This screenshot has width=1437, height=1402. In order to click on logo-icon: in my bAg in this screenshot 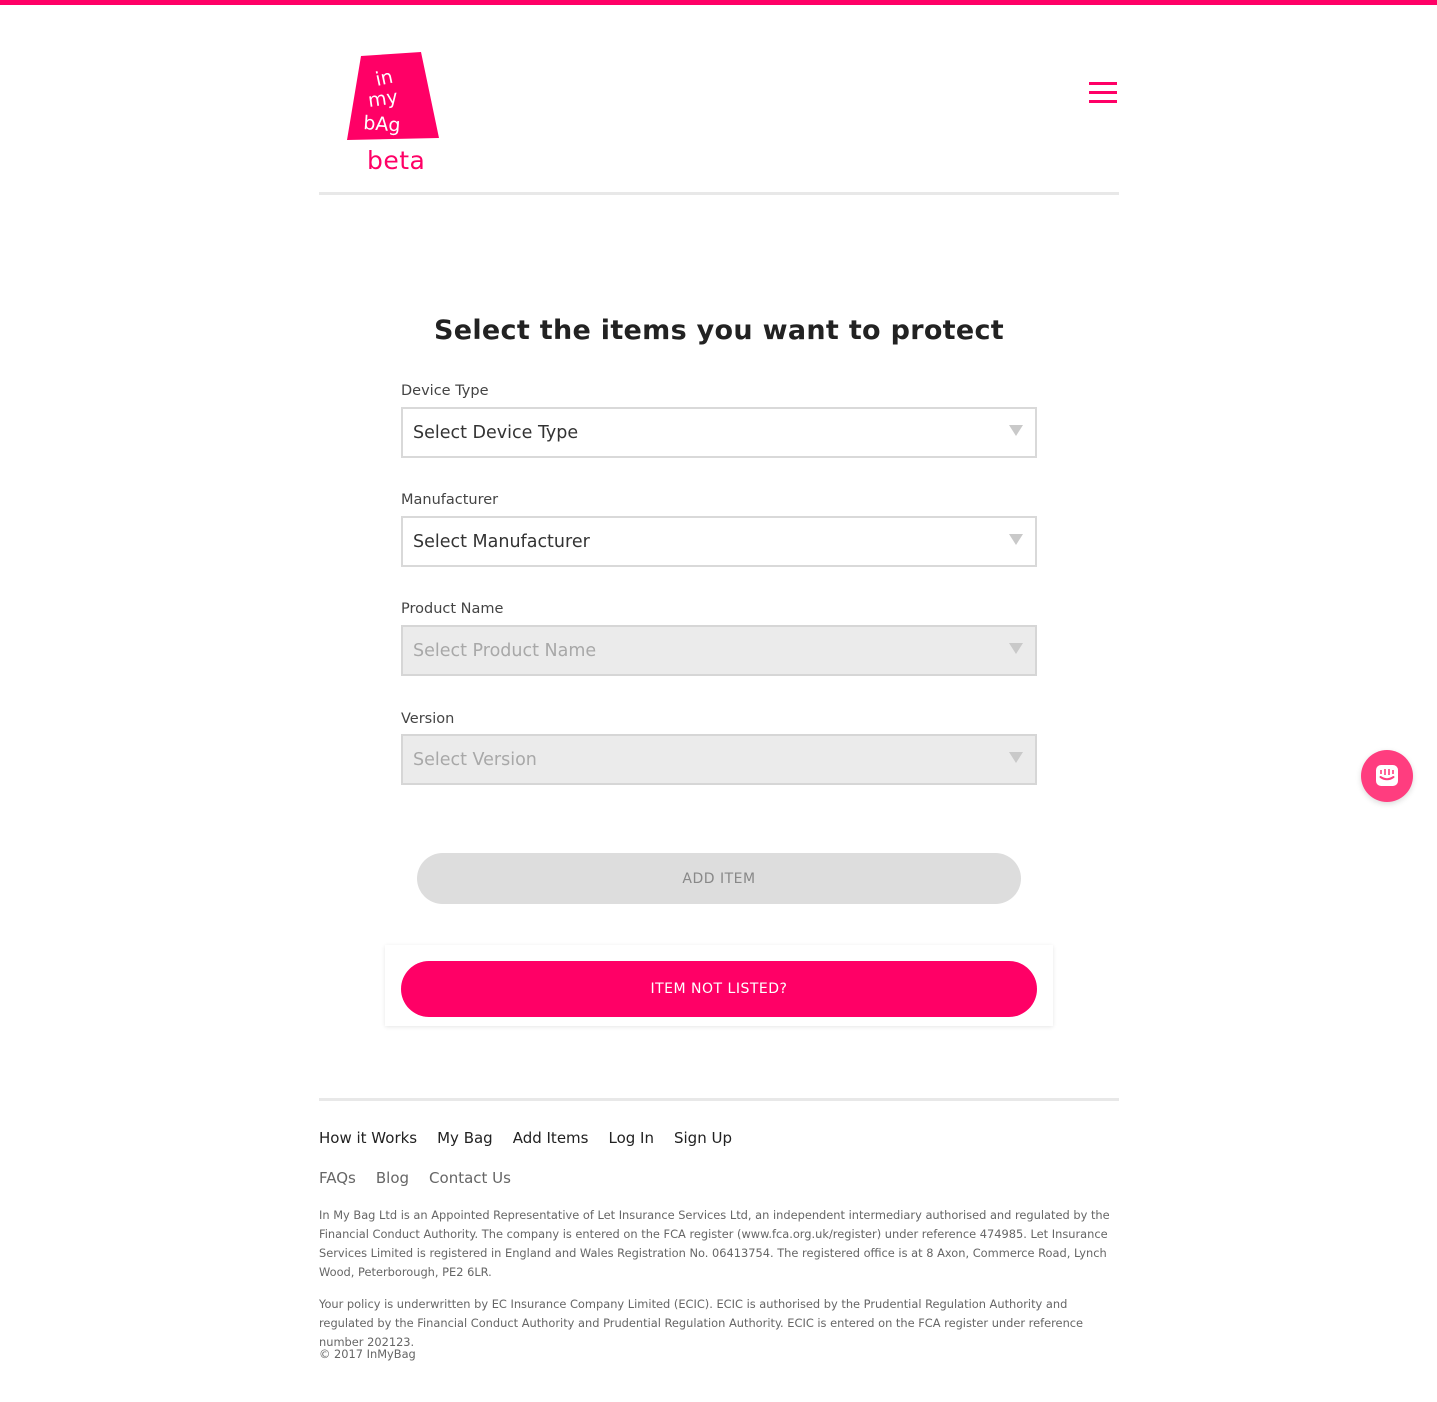, I will do `click(393, 97)`.